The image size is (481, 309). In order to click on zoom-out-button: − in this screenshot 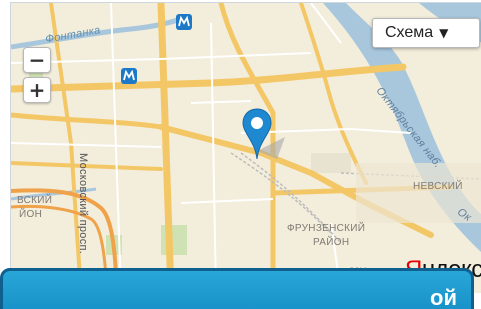, I will do `click(37, 60)`.